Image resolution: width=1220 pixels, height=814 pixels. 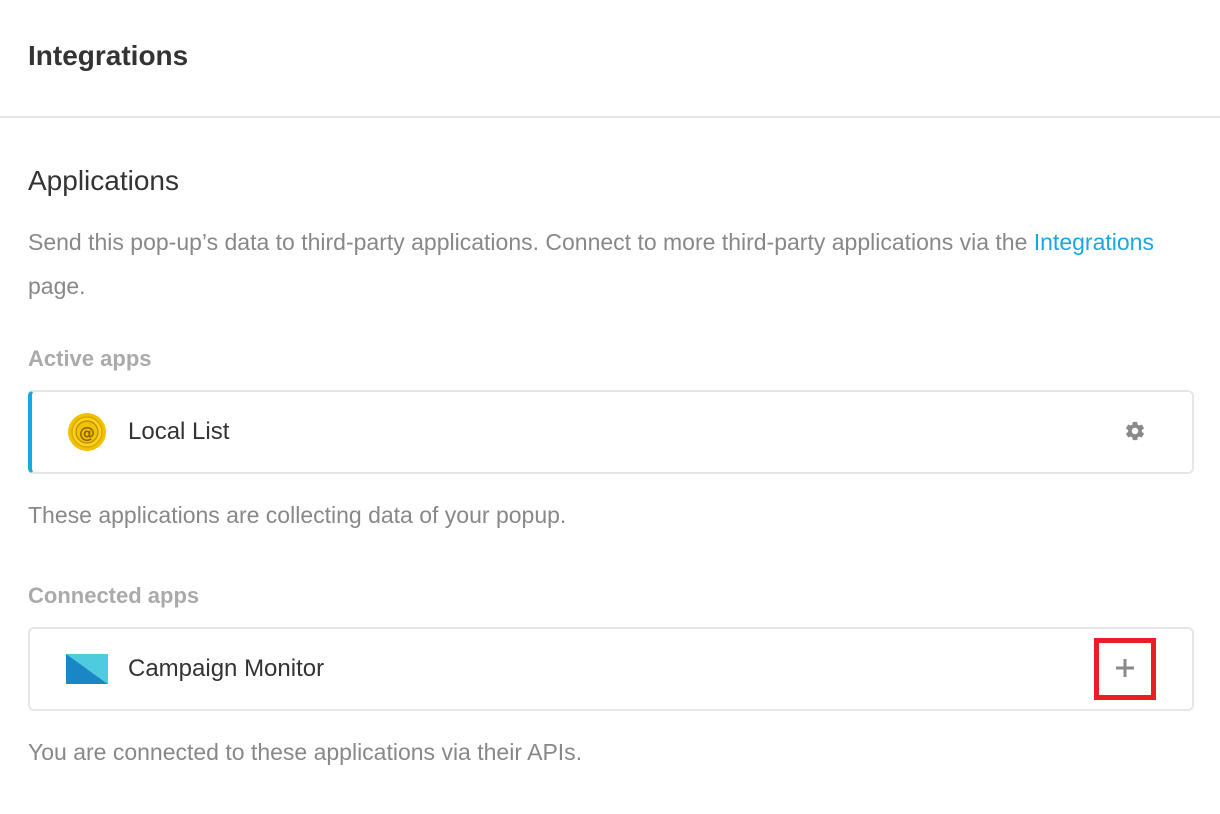 I want to click on local-list-icon: @, so click(x=87, y=432).